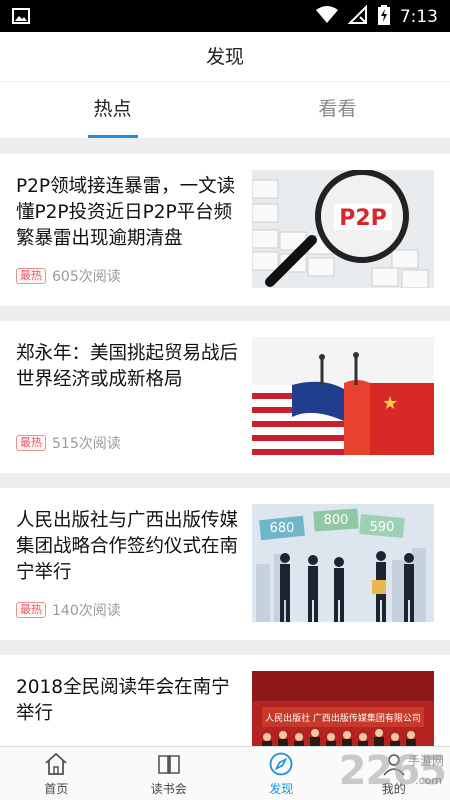  Describe the element at coordinates (123, 700) in the screenshot. I see `article-title: 2018全民阅读年会在南宁举行` at that location.